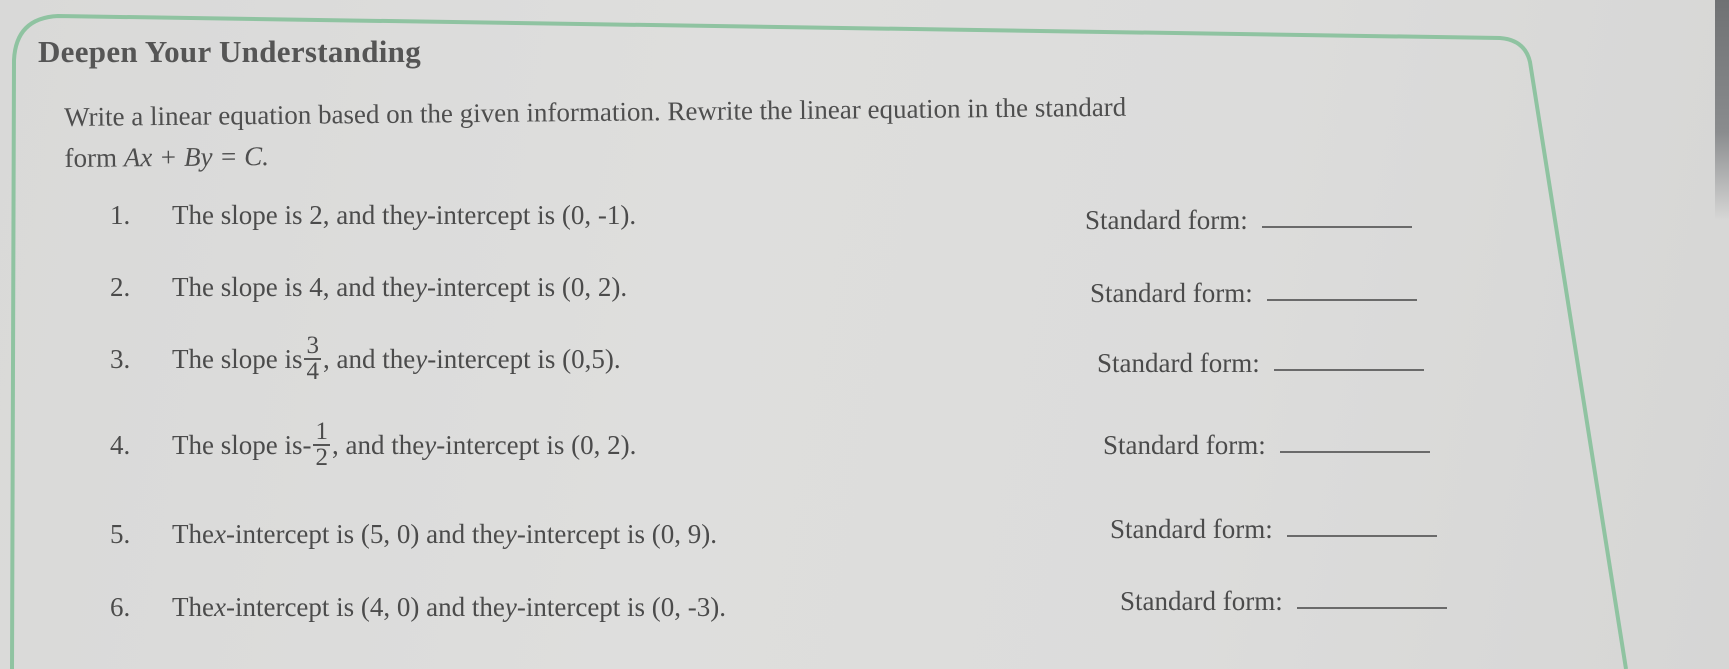  I want to click on instructions-form-label: form, so click(94, 157).